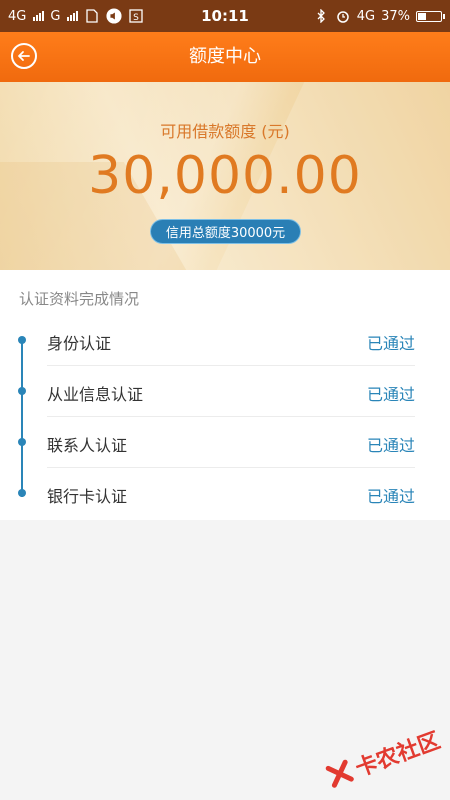 The image size is (450, 800). I want to click on available-credit-label: 可用借款额度 (元), so click(225, 131).